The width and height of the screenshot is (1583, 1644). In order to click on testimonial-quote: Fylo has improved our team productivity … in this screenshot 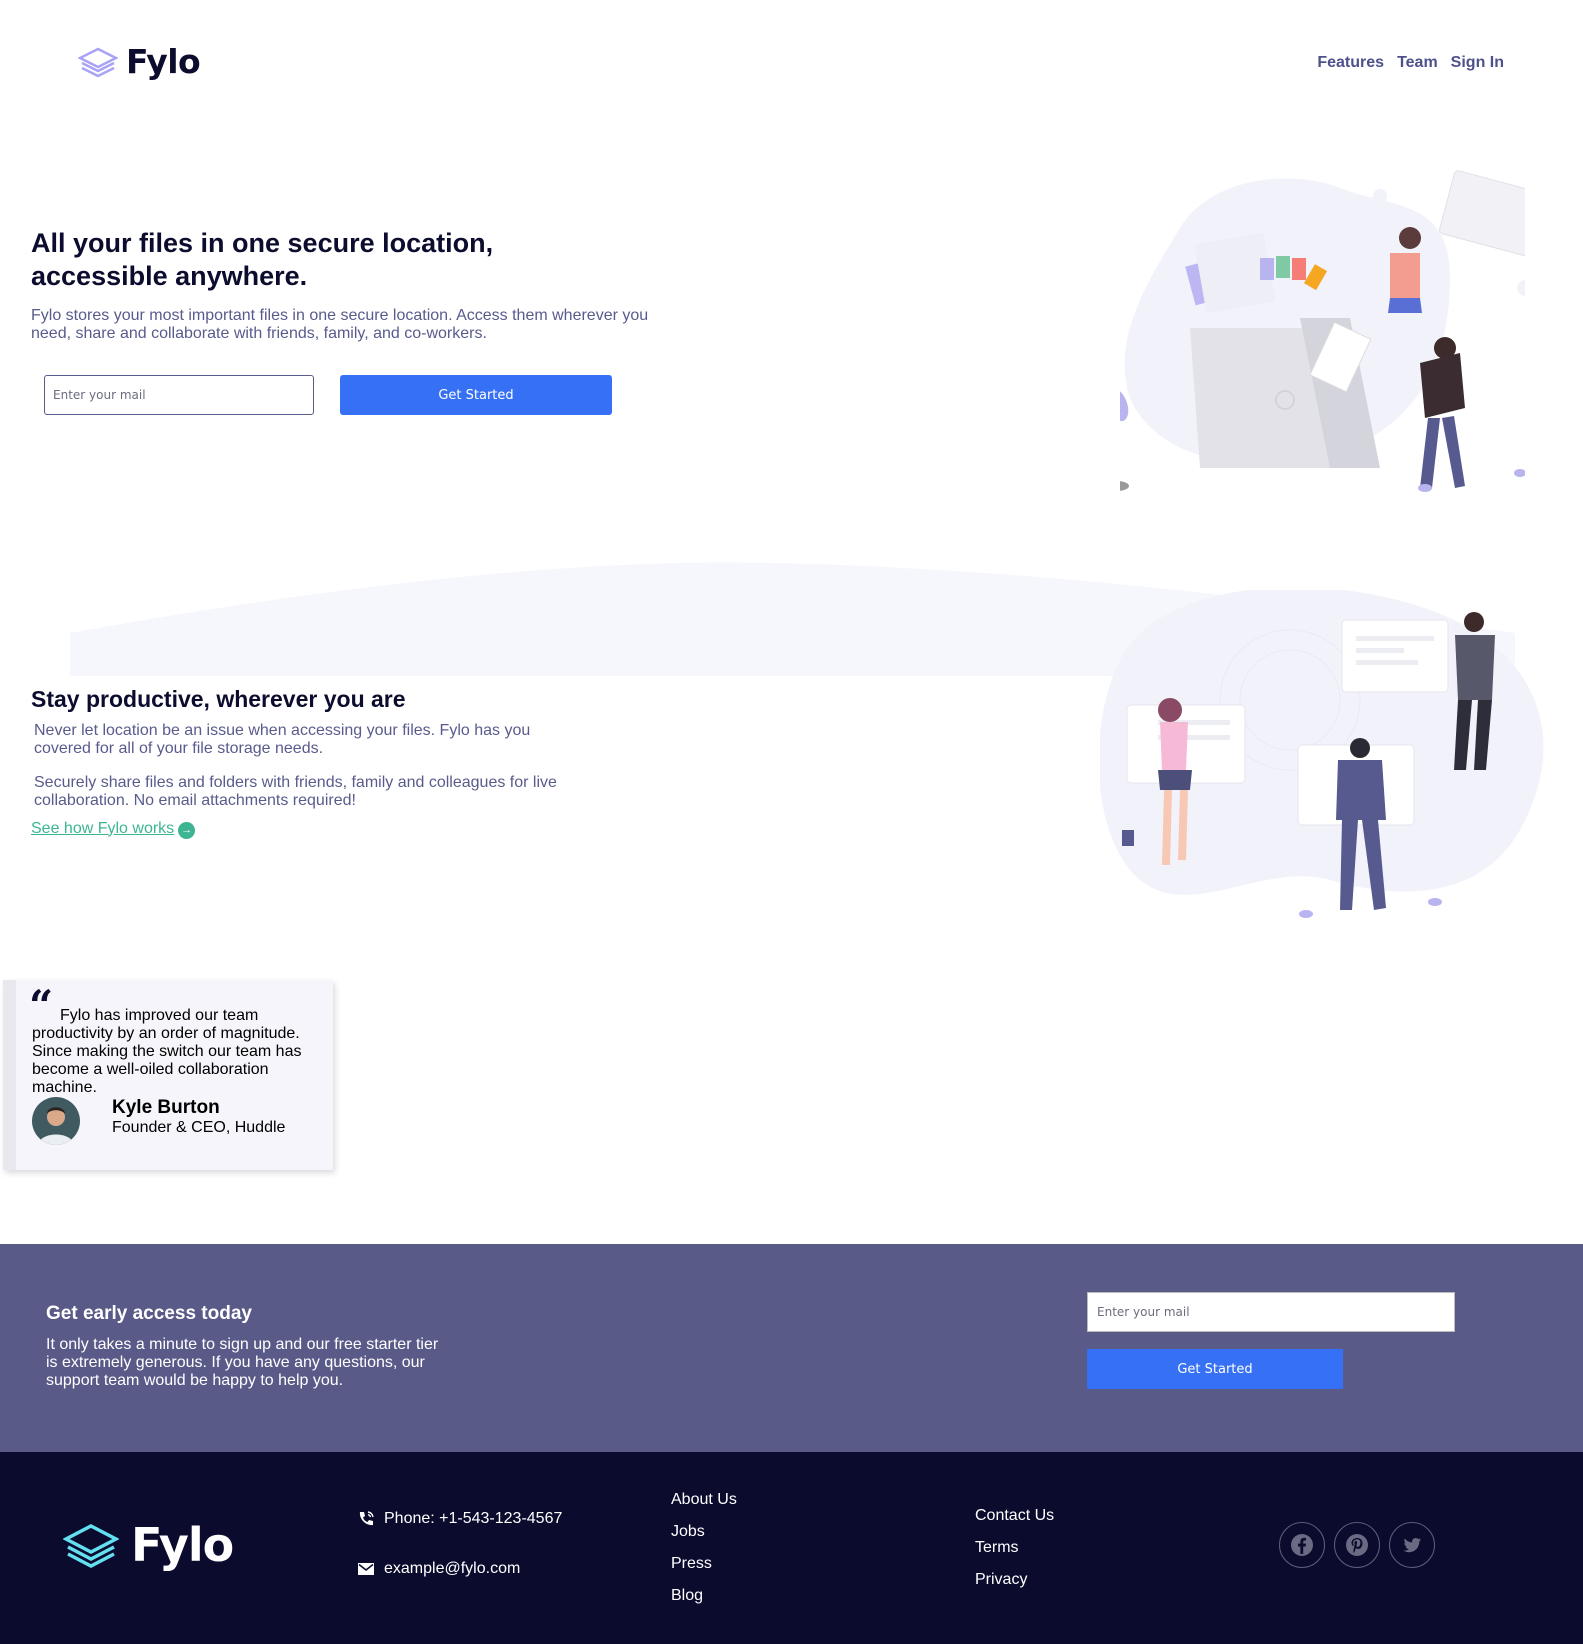, I will do `click(167, 1051)`.